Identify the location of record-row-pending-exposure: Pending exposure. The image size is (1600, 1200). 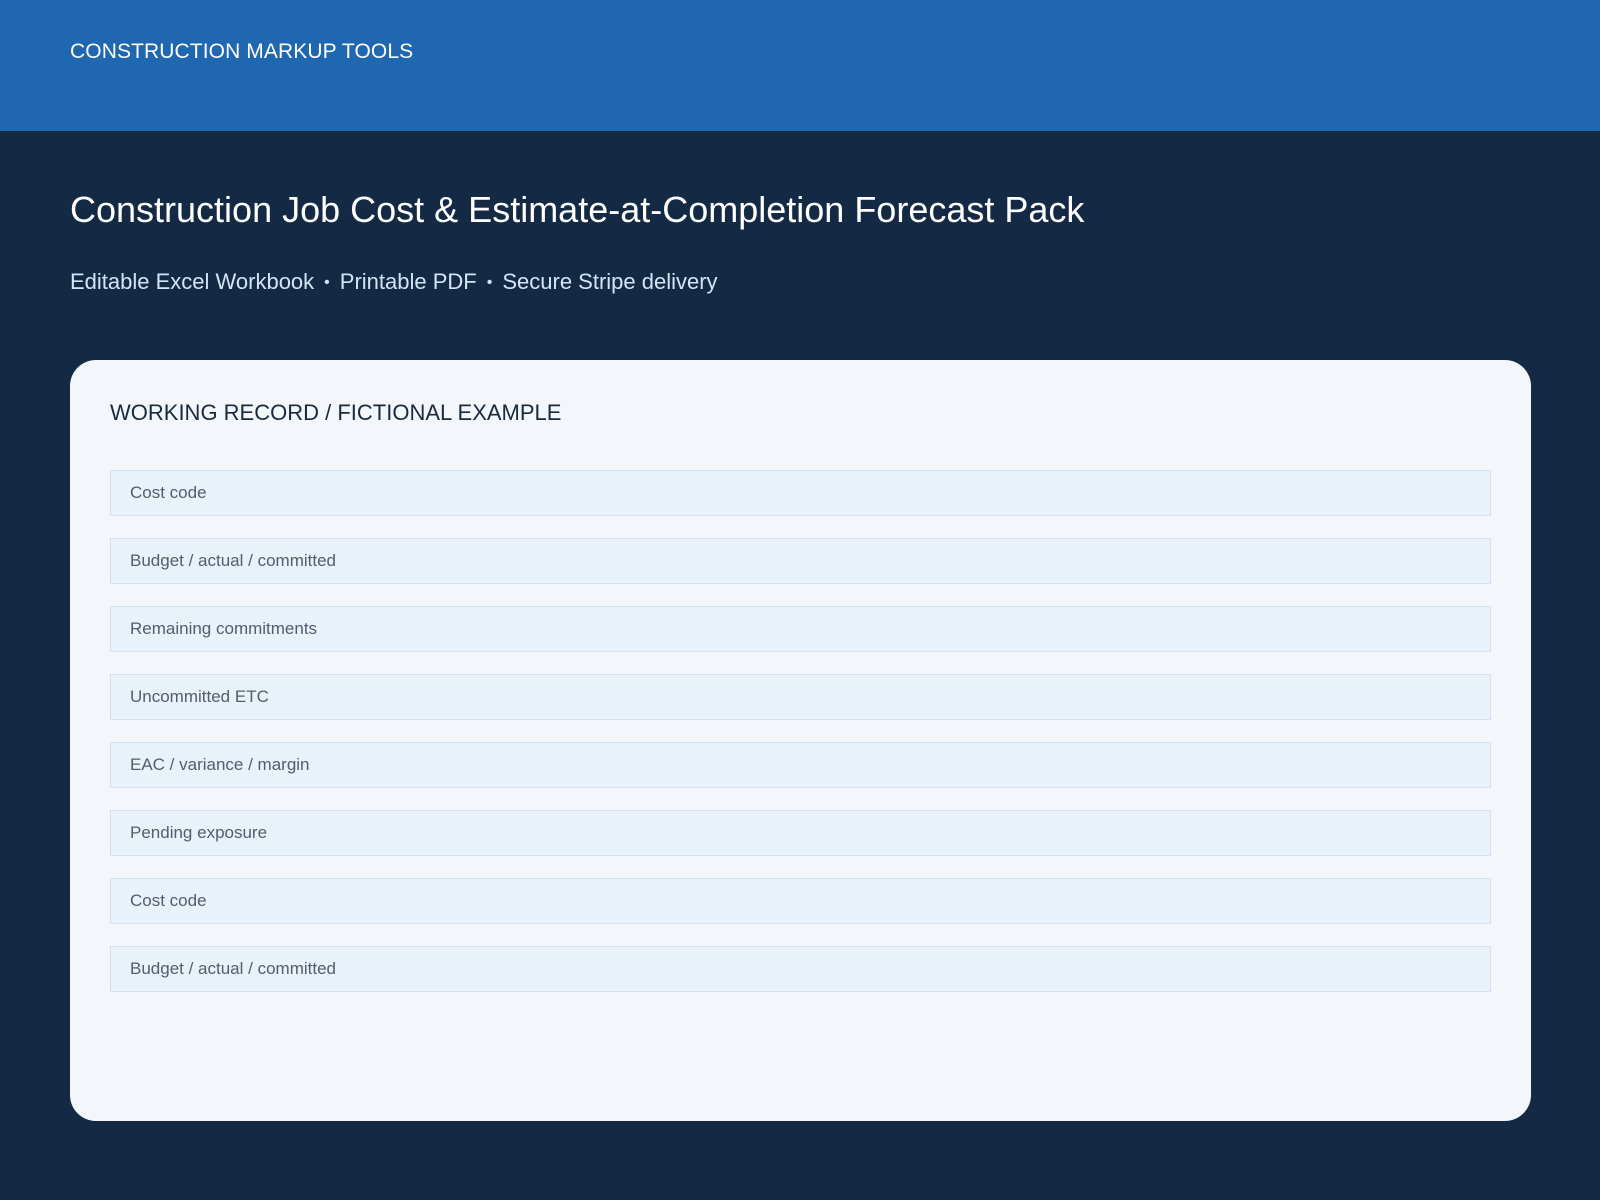
(800, 833).